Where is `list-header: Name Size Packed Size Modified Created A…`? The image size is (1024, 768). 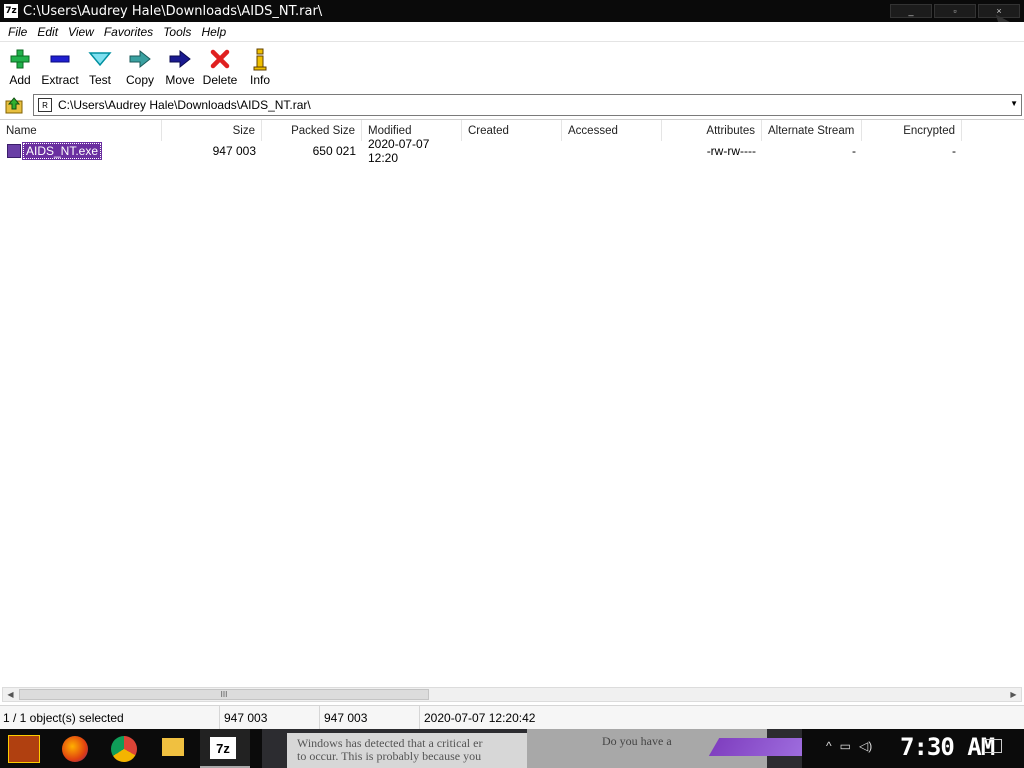
list-header: Name Size Packed Size Modified Created A… is located at coordinates (512, 130).